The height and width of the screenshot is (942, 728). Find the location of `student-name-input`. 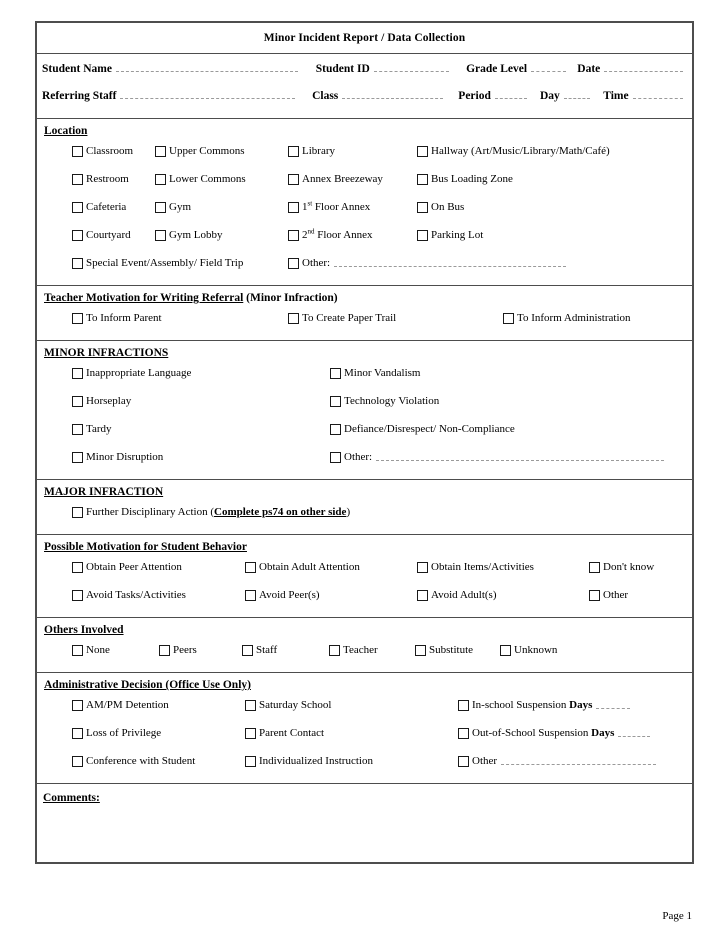

student-name-input is located at coordinates (207, 66).